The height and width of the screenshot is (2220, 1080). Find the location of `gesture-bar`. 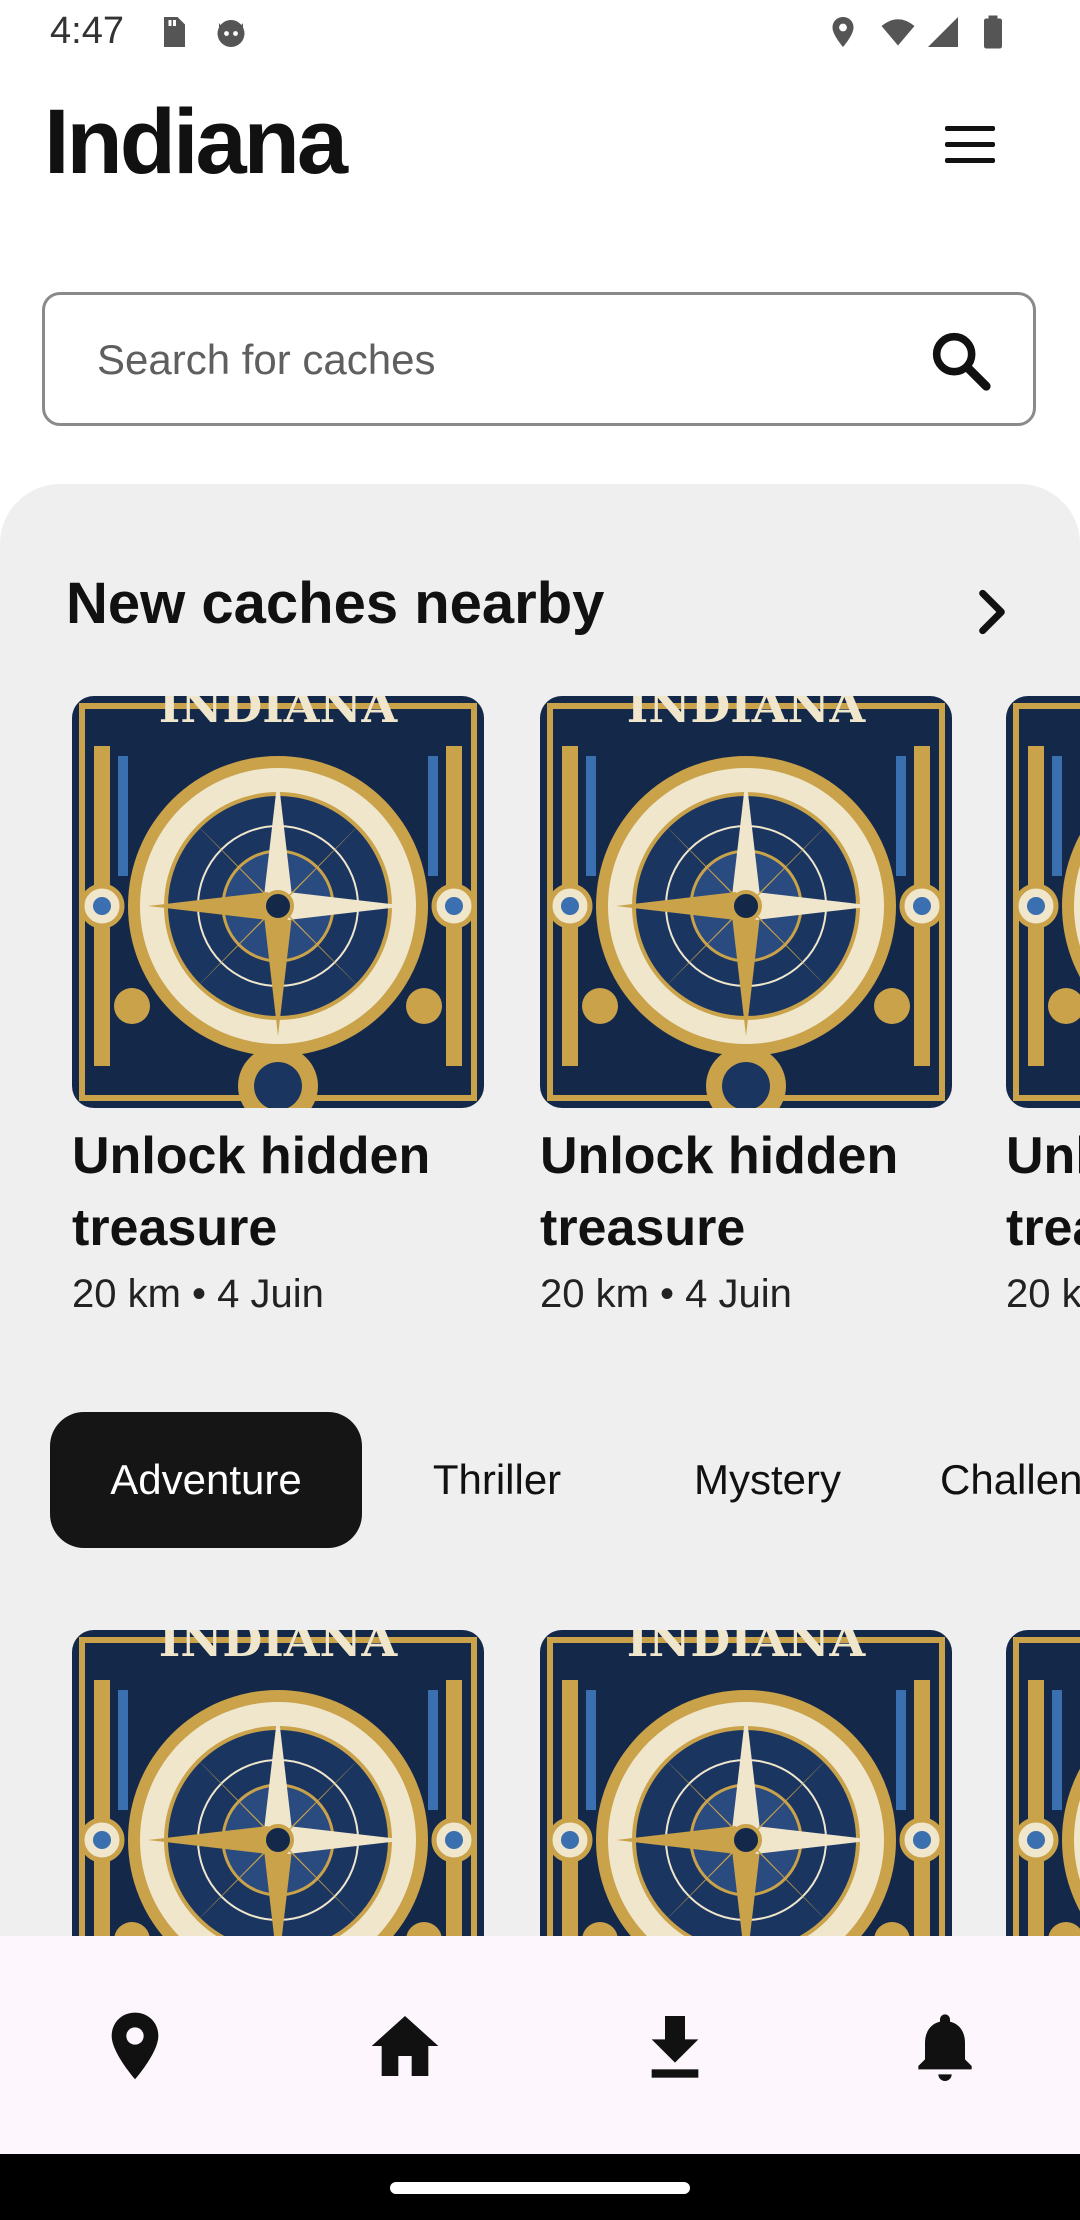

gesture-bar is located at coordinates (540, 2187).